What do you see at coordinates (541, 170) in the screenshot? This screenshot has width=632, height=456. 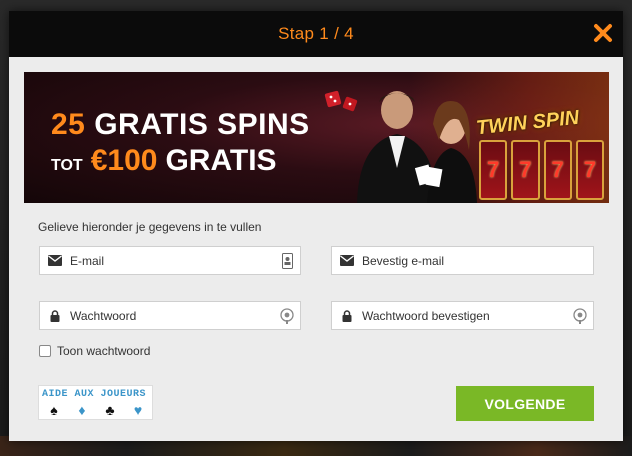 I see `slot-reels: 7 7 7 7` at bounding box center [541, 170].